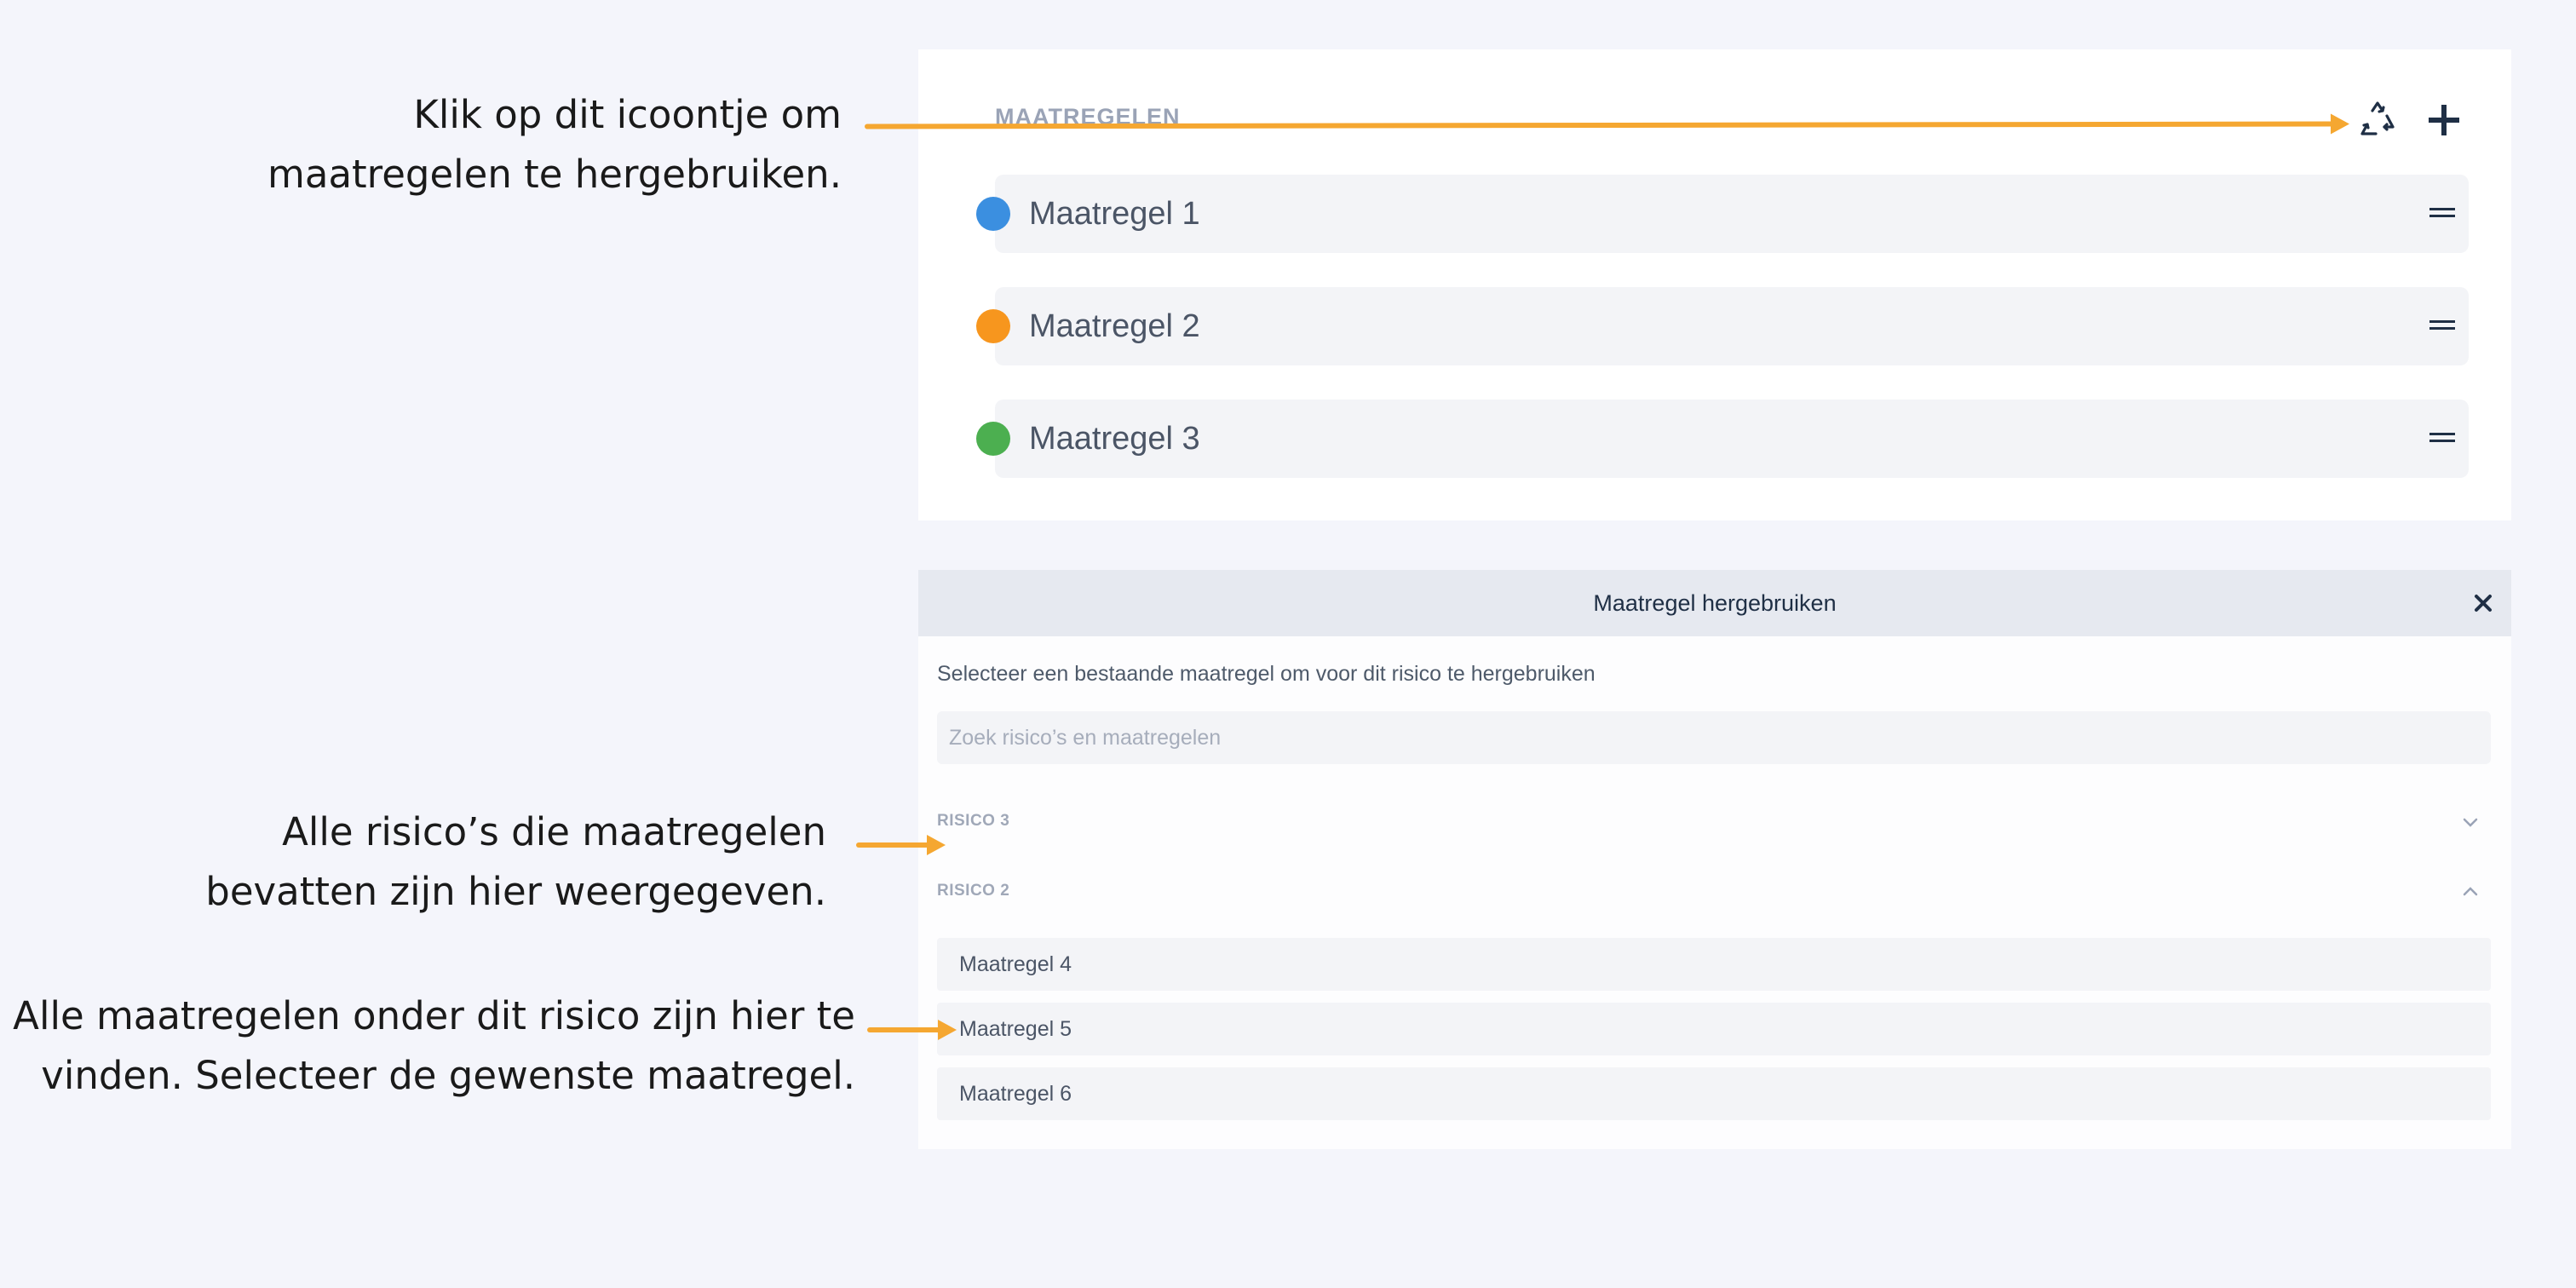 This screenshot has height=1288, width=2576. I want to click on measure-item: Maatregel 1, so click(1723, 214).